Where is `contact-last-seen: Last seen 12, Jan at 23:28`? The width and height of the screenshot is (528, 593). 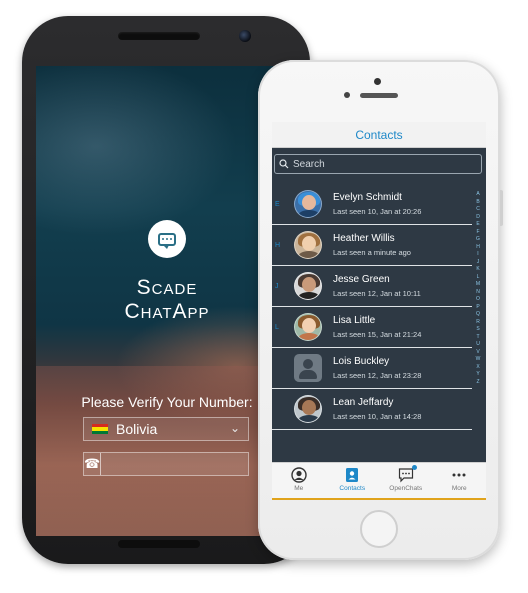 contact-last-seen: Last seen 12, Jan at 23:28 is located at coordinates (377, 375).